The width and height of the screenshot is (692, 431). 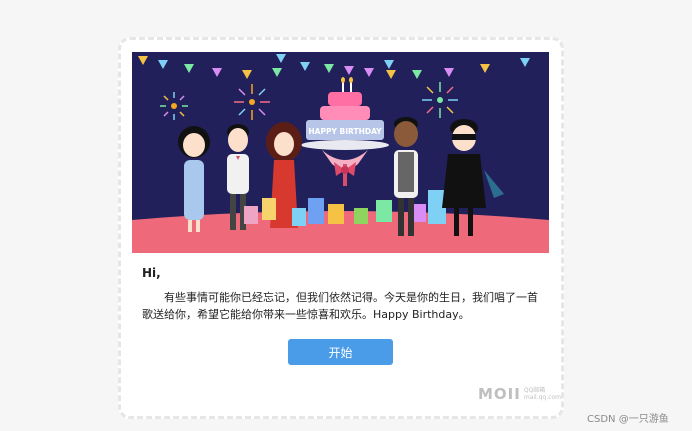 What do you see at coordinates (440, 100) in the screenshot?
I see `firework-right` at bounding box center [440, 100].